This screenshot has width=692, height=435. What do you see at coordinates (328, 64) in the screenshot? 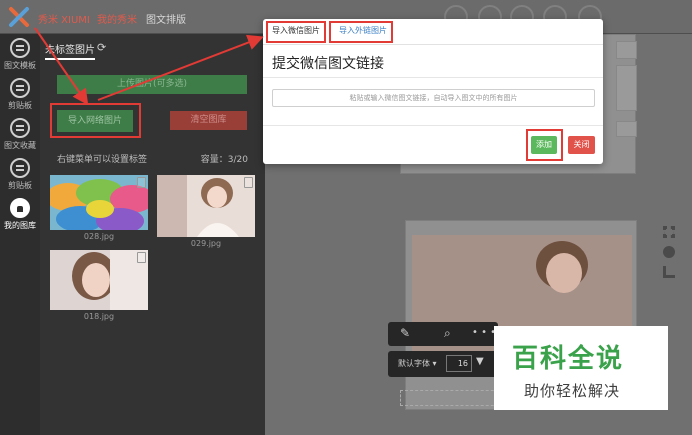
I see `modal-title: 提交微信图文链接` at bounding box center [328, 64].